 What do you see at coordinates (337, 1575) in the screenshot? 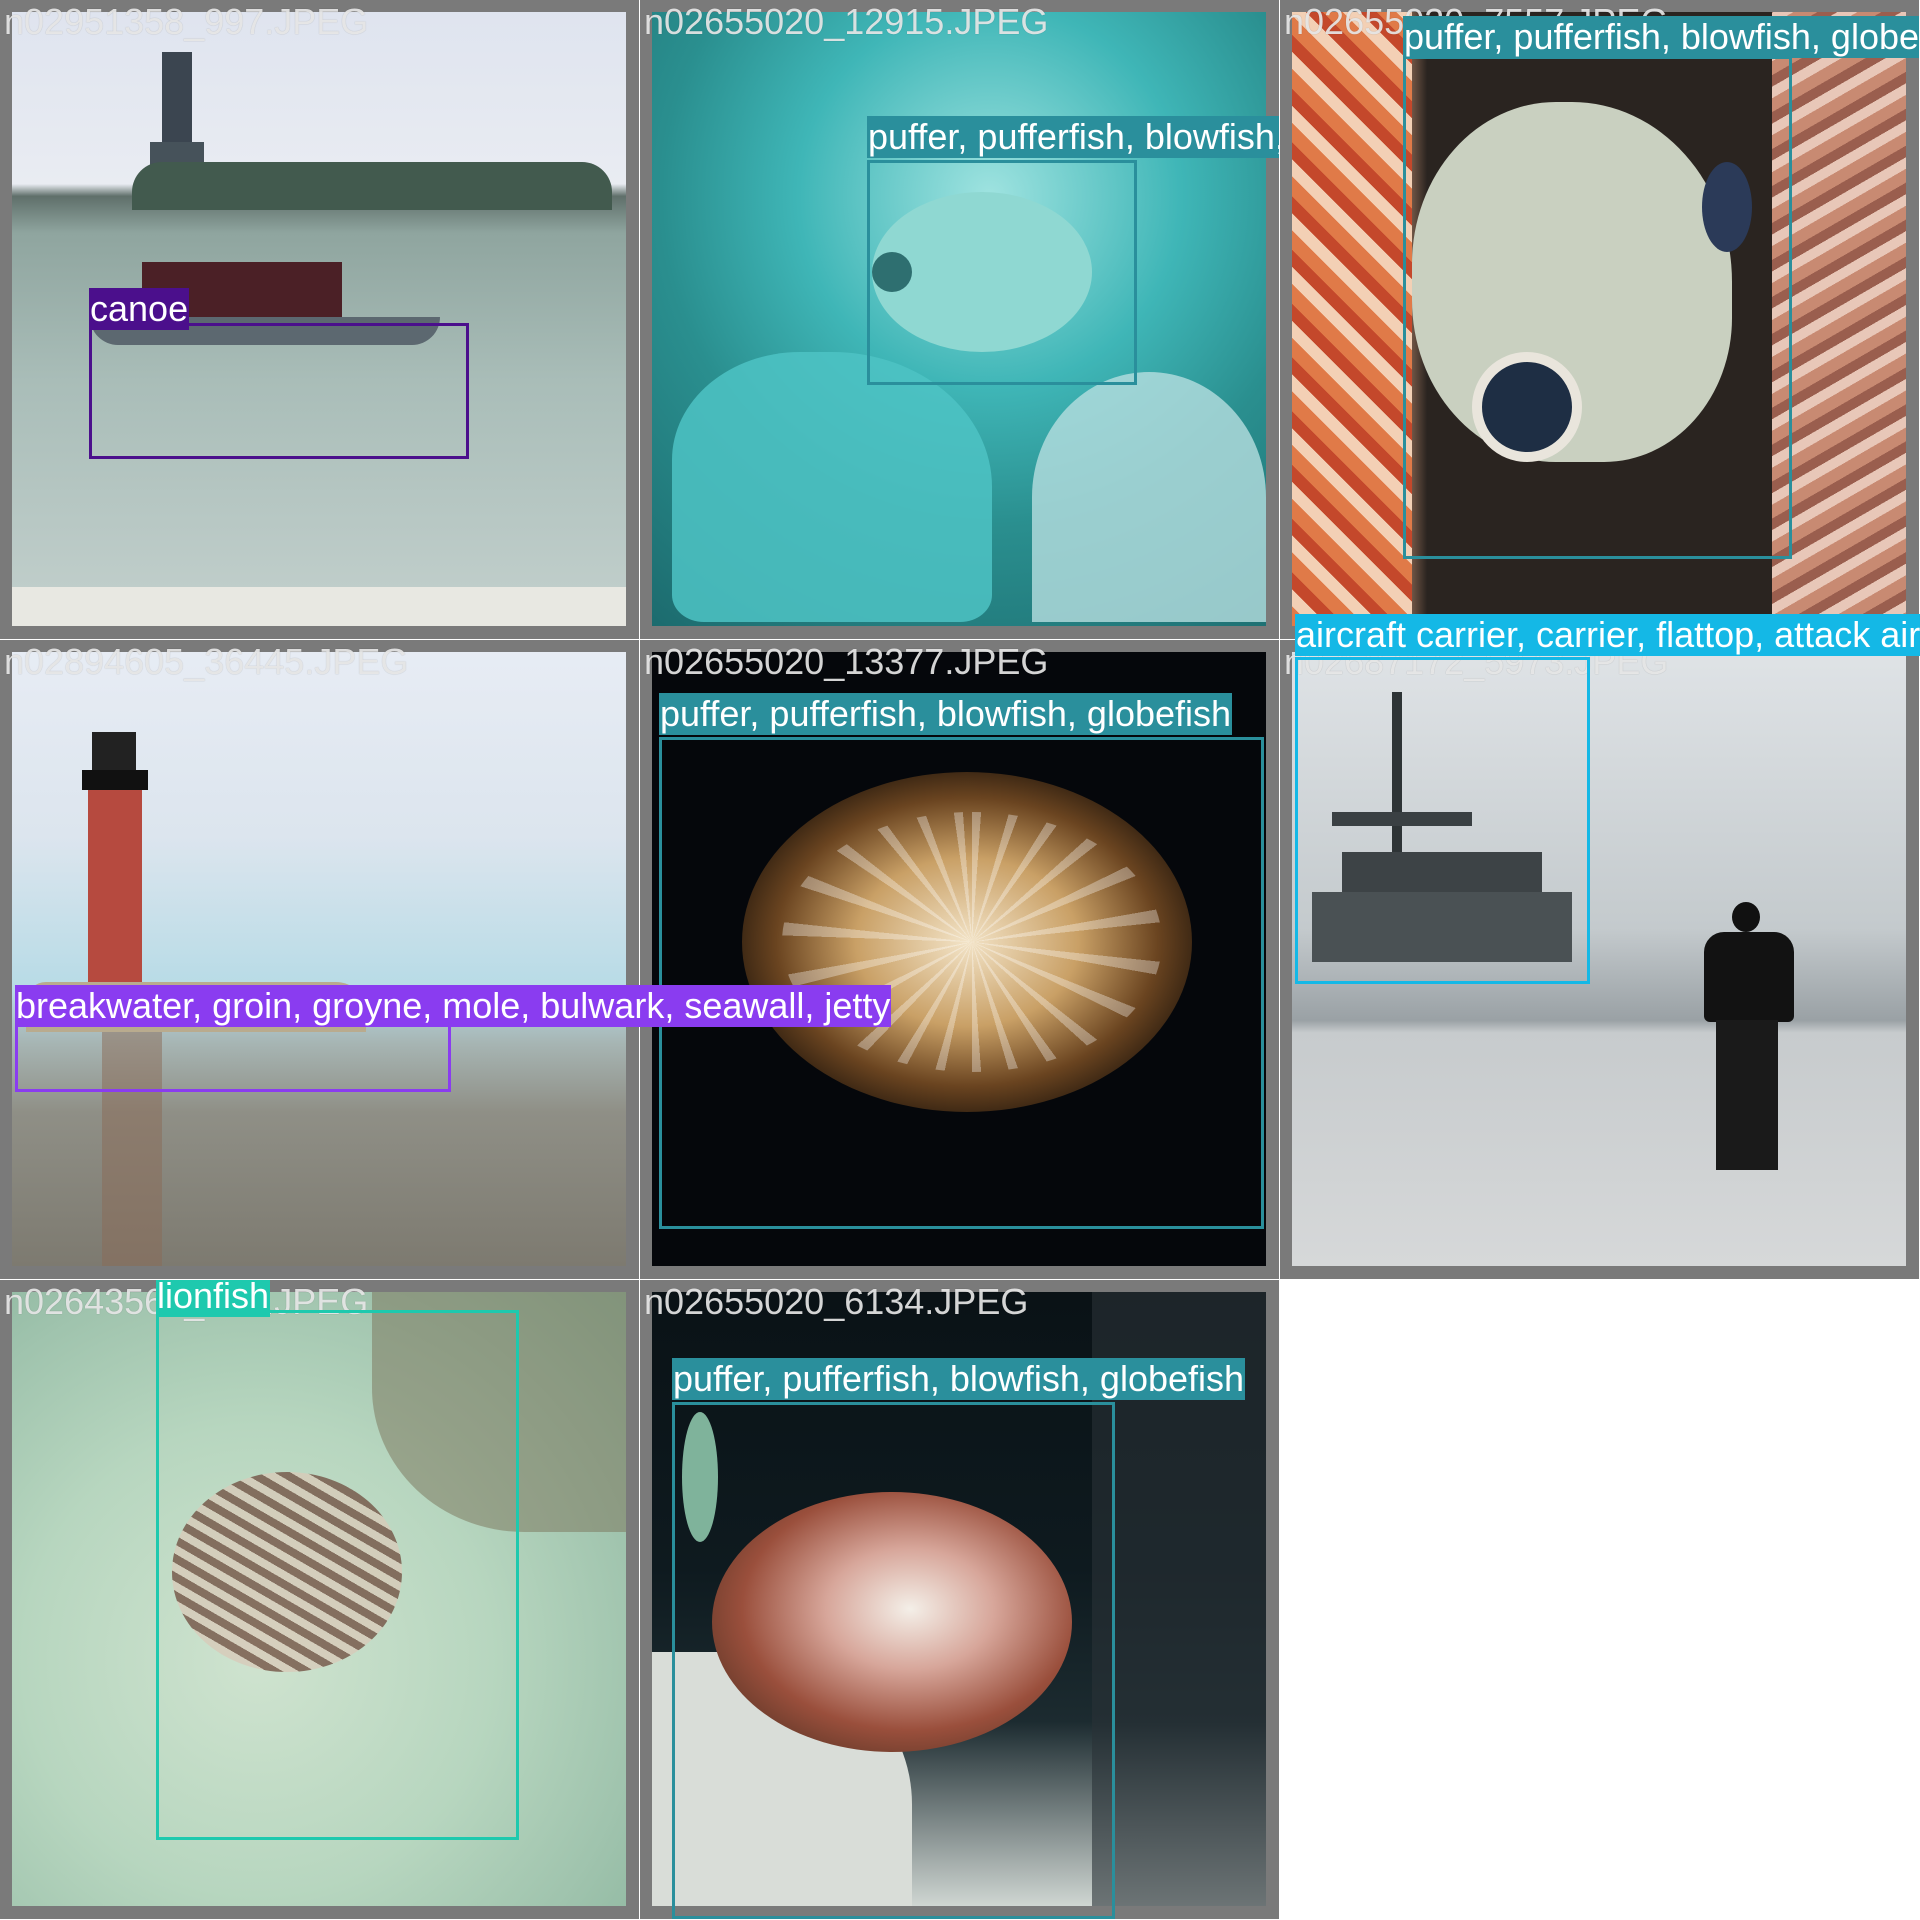
I see `lionfish-bbox` at bounding box center [337, 1575].